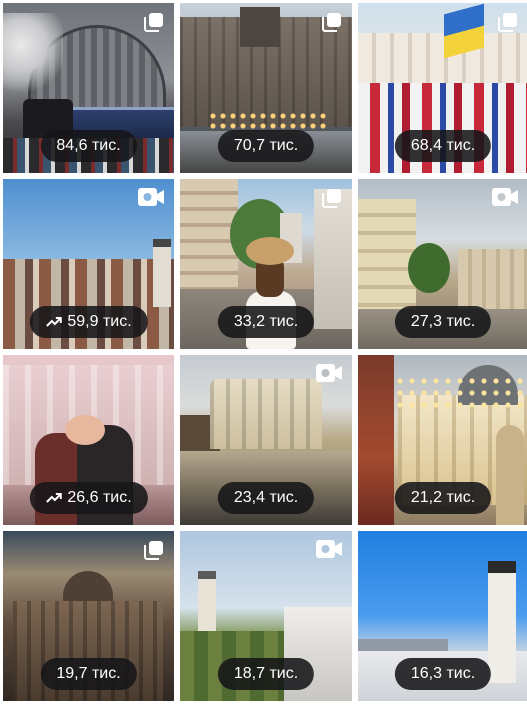 The height and width of the screenshot is (706, 527). I want to click on view-count: 27,3 тис., so click(443, 321).